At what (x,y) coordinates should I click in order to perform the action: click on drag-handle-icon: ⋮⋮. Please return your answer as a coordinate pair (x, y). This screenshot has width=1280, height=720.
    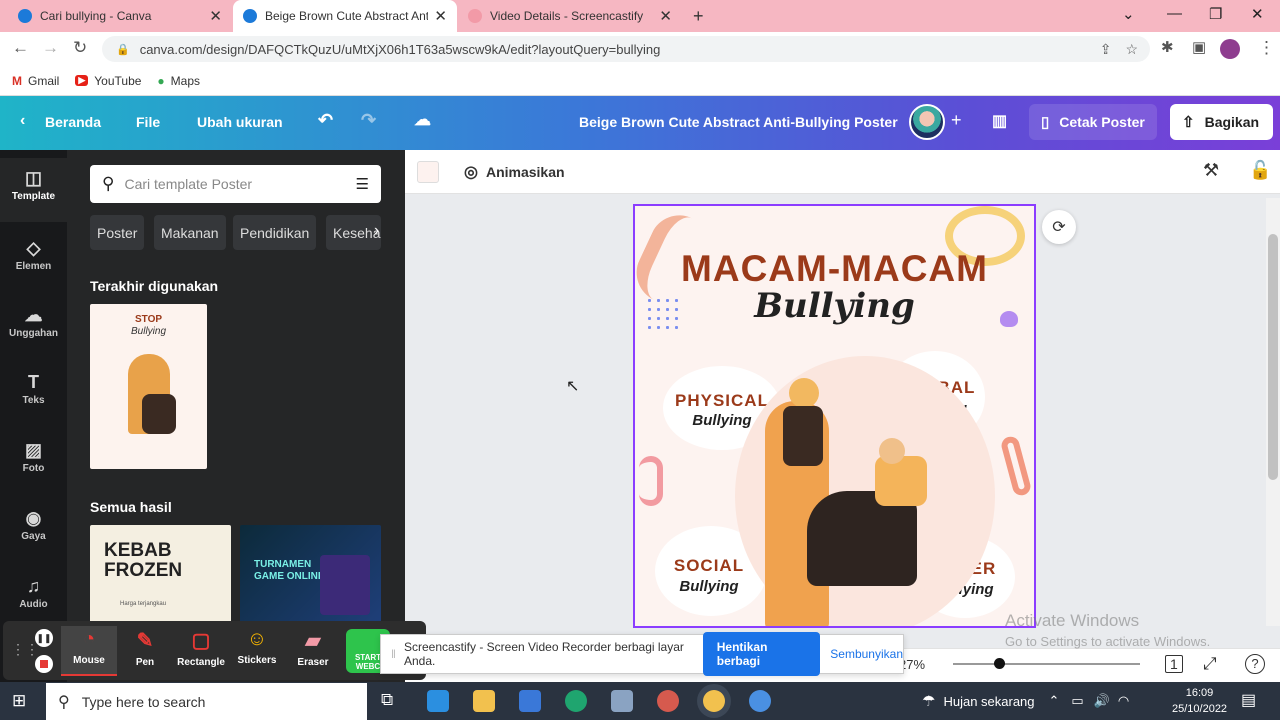
    Looking at the image, I should click on (25, 649).